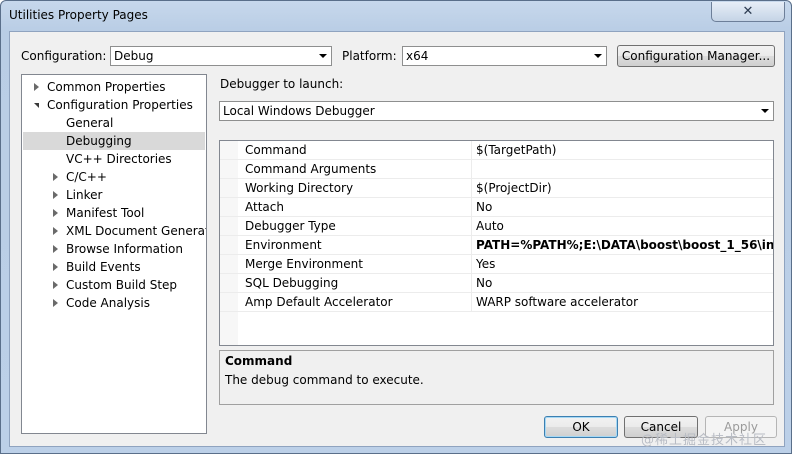 The height and width of the screenshot is (454, 792). I want to click on property-value: WARP software accelerator, so click(557, 302).